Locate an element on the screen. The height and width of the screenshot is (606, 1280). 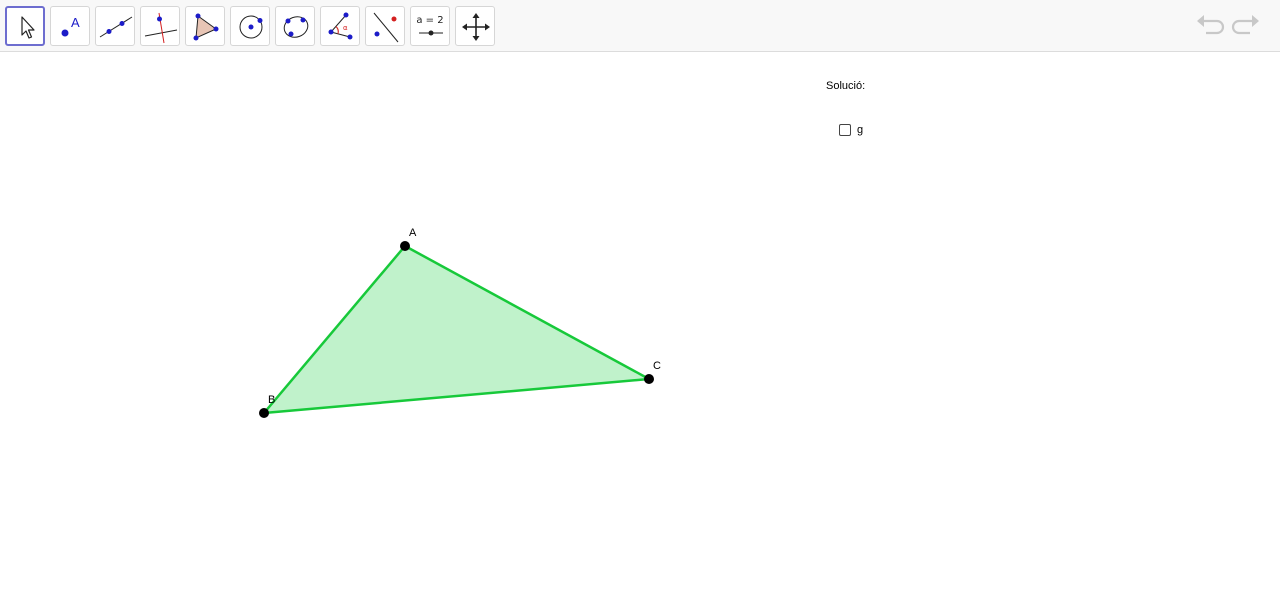
point-c-label: C is located at coordinates (657, 366).